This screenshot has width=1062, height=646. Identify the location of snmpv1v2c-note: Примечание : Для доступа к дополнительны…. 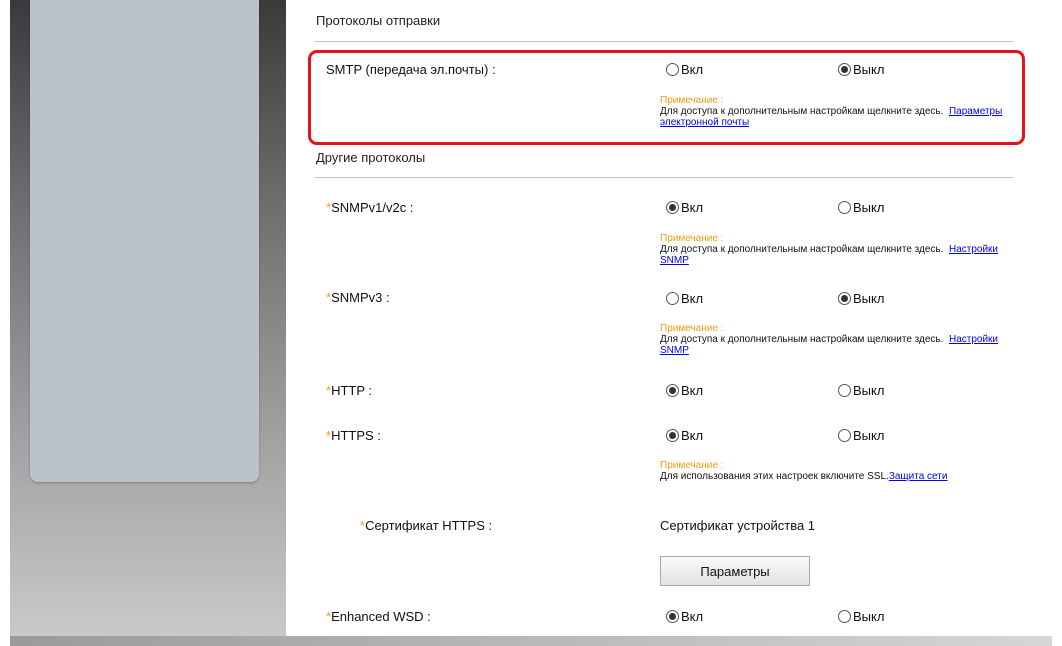
(840, 249).